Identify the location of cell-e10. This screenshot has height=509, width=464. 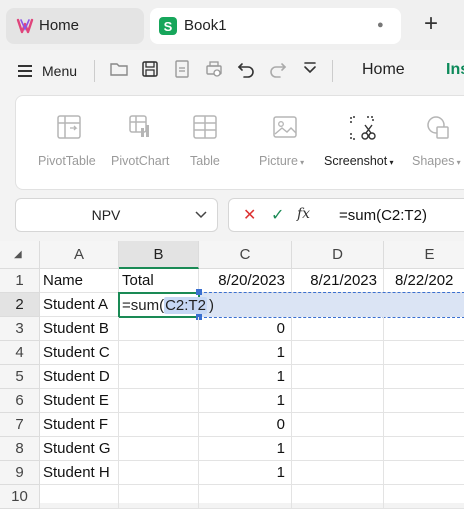
(424, 497).